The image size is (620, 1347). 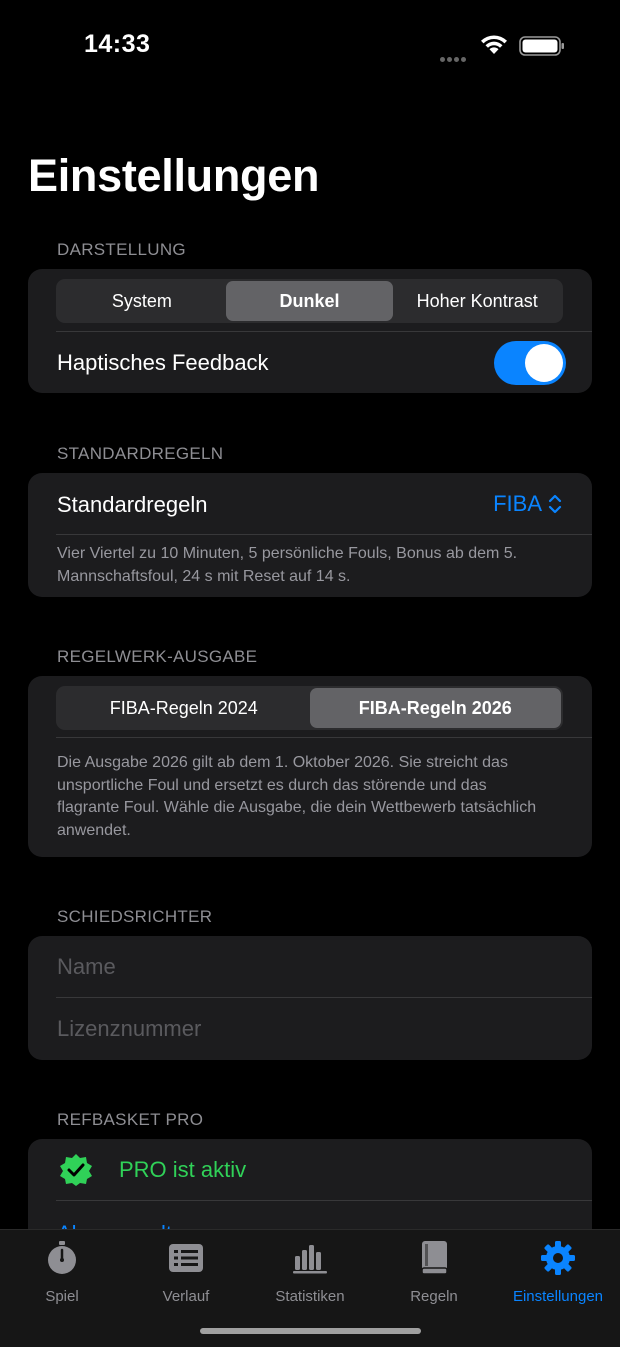 What do you see at coordinates (434, 1296) in the screenshot?
I see `tab-label: Regeln` at bounding box center [434, 1296].